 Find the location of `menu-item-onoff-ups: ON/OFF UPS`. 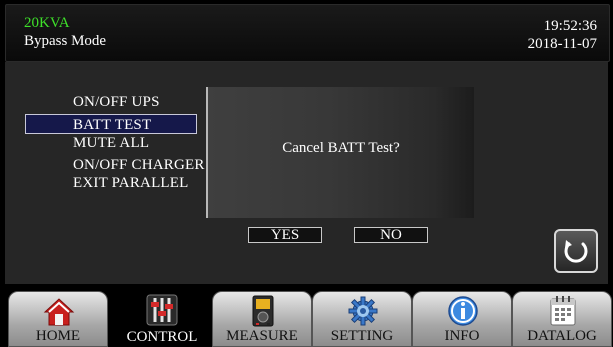

menu-item-onoff-ups: ON/OFF UPS is located at coordinates (116, 102).